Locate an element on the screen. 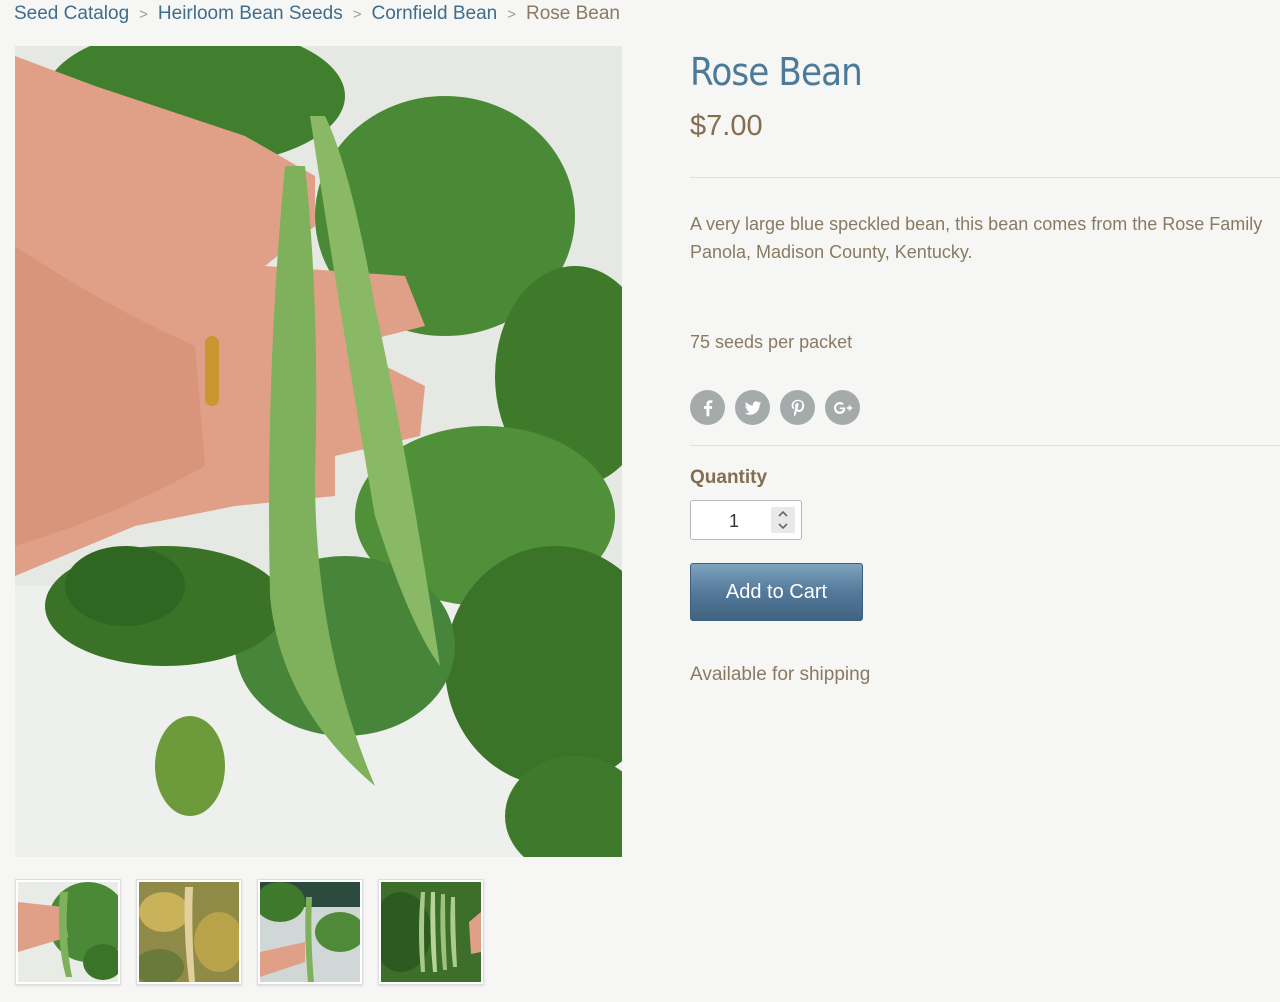 This screenshot has width=1280, height=1002. add-to-cart-button: Add to Cart is located at coordinates (776, 592).